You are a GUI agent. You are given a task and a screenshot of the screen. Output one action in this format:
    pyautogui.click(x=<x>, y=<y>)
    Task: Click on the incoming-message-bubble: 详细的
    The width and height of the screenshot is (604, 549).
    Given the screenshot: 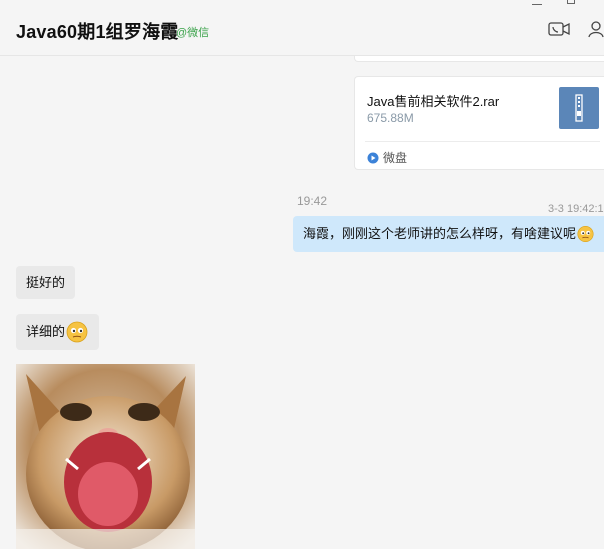 What is the action you would take?
    pyautogui.click(x=57, y=332)
    